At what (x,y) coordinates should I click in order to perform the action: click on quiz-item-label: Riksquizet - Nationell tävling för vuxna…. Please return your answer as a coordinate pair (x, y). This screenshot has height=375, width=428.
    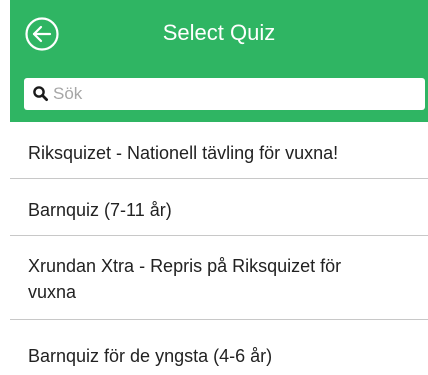
    Looking at the image, I should click on (183, 153).